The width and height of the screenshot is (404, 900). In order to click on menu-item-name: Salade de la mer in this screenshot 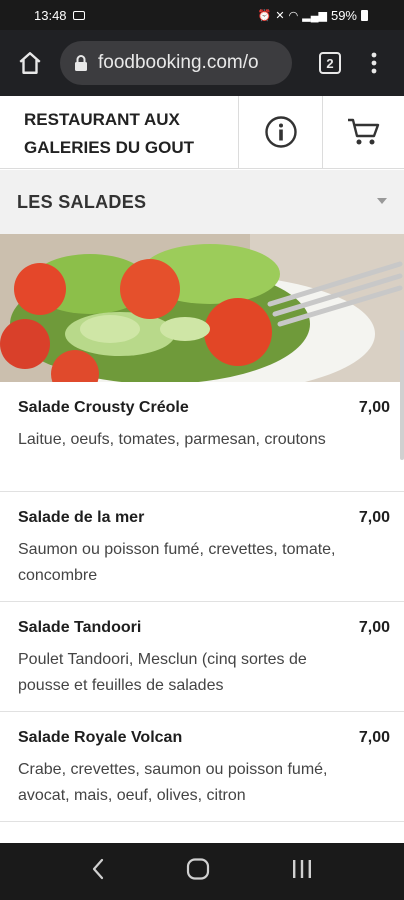, I will do `click(81, 517)`.